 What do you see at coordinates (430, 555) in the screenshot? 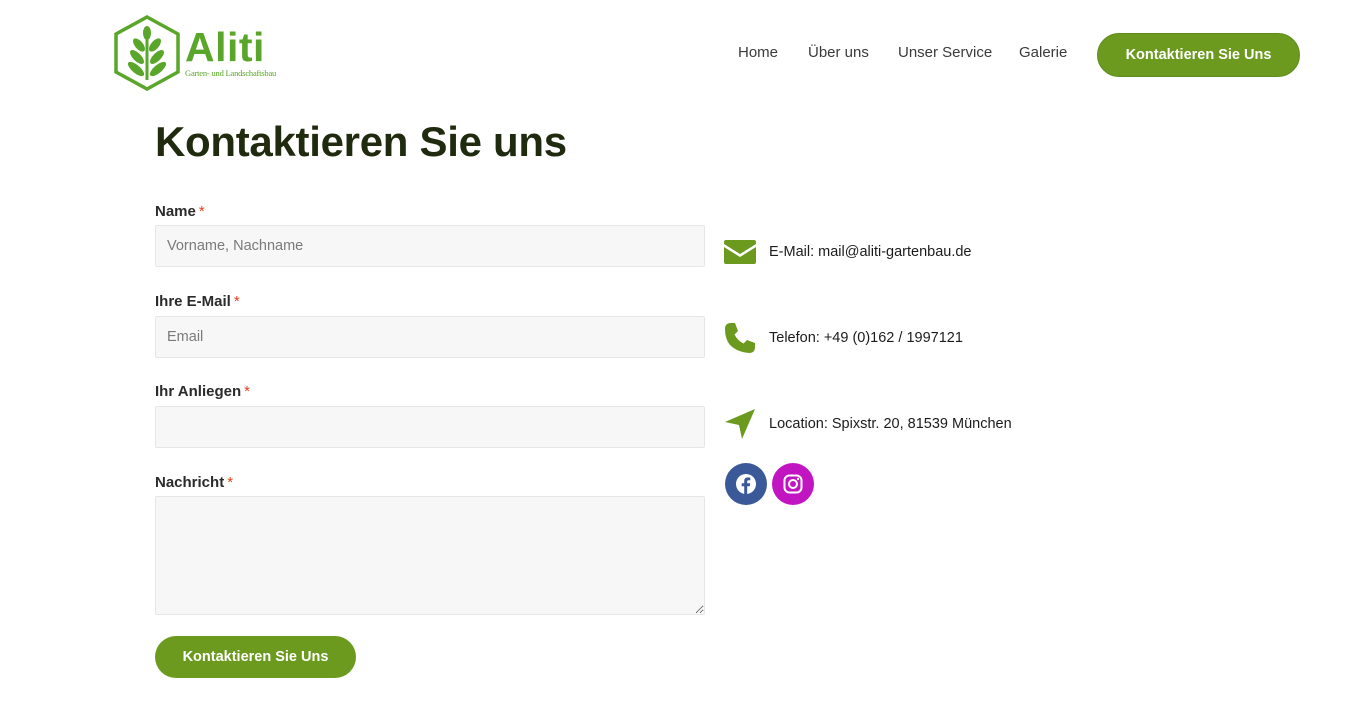
I see `message-field` at bounding box center [430, 555].